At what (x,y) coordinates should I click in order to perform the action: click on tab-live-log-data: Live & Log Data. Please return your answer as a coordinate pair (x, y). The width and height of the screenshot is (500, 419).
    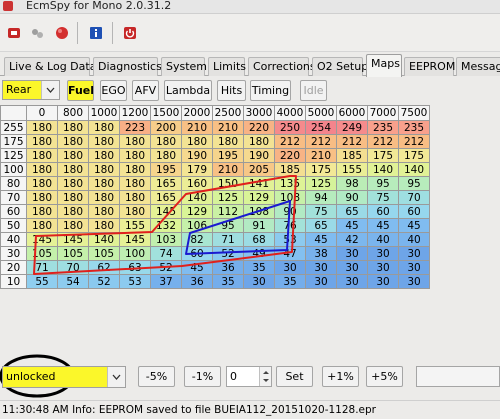
    Looking at the image, I should click on (50, 66).